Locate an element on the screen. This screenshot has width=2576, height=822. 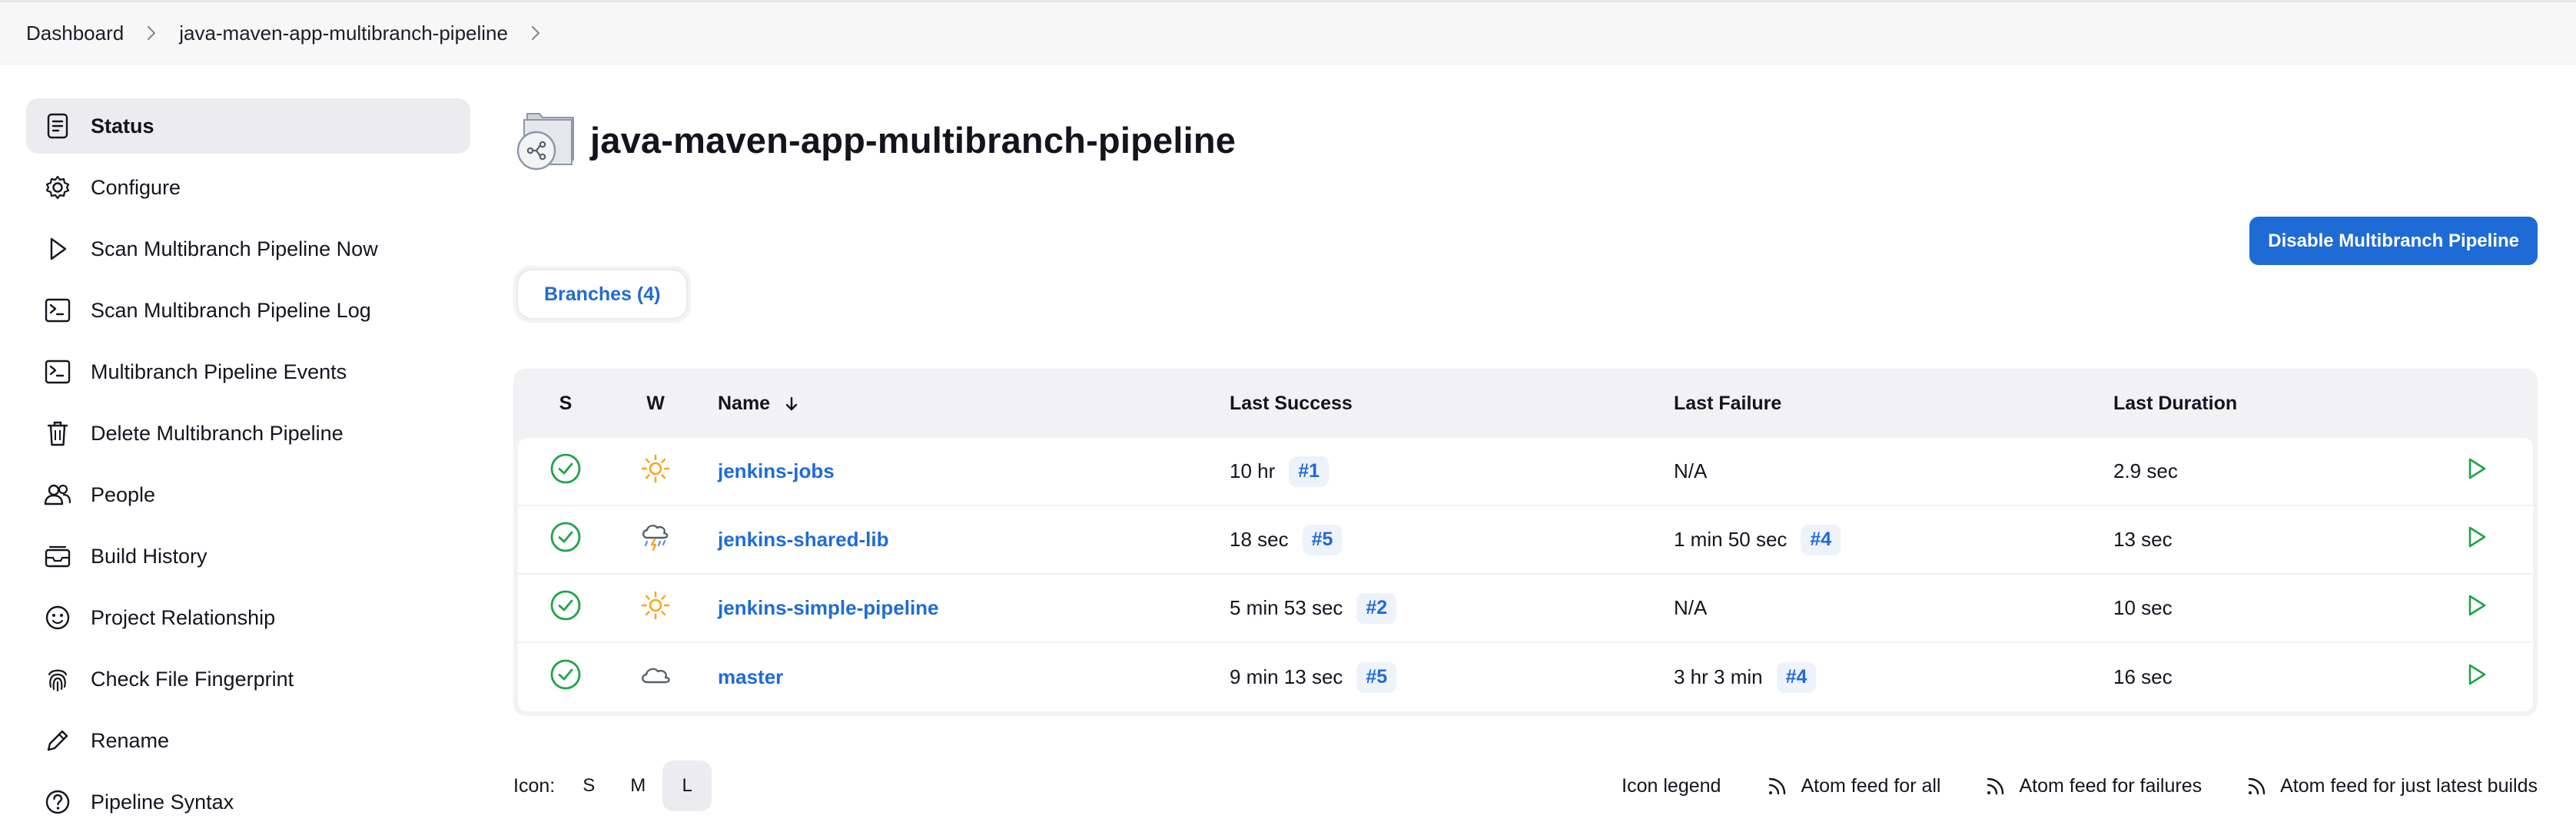
sidebar-item-scan-log: Scan Multibranch Pipeline Log is located at coordinates (248, 310).